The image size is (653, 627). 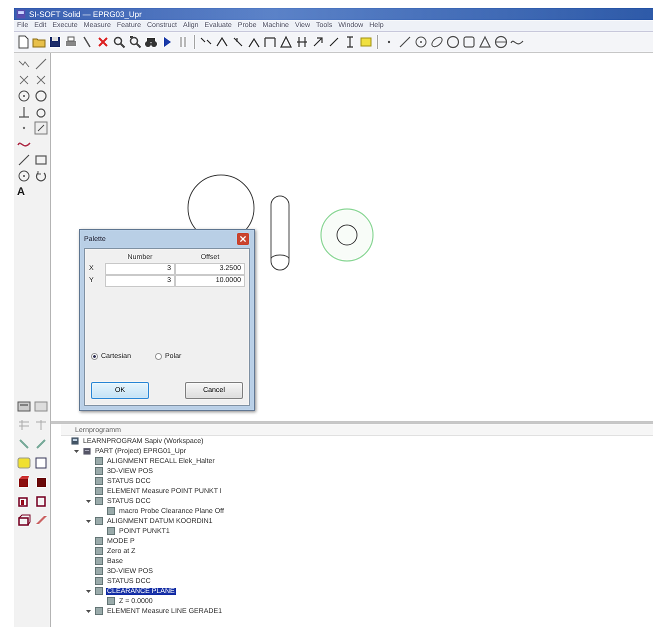 I want to click on close-icon, so click(x=243, y=239).